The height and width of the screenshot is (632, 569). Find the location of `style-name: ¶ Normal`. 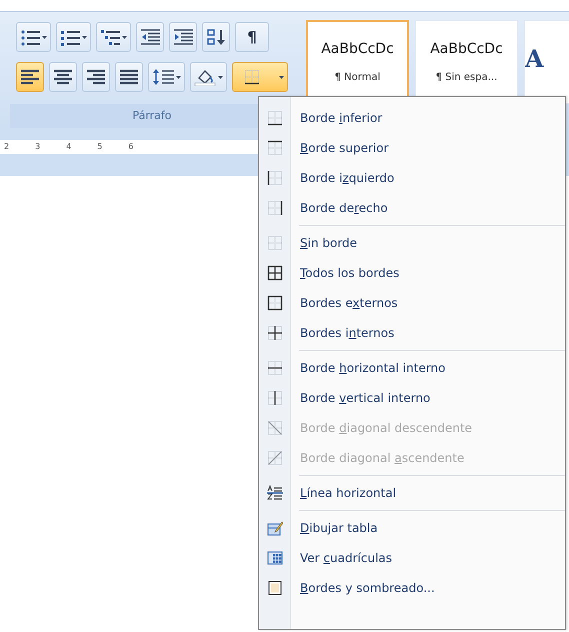

style-name: ¶ Normal is located at coordinates (357, 78).